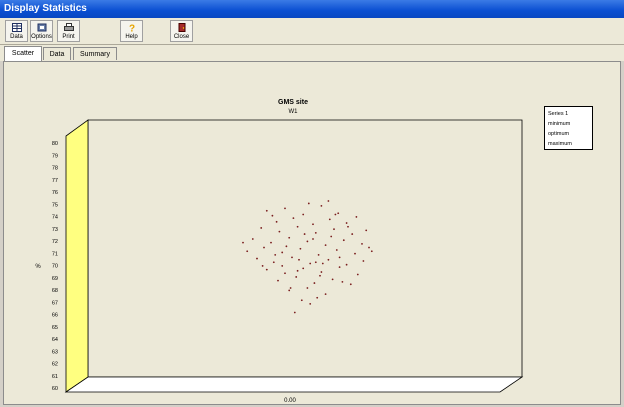 The image size is (624, 407). Describe the element at coordinates (559, 134) in the screenshot. I see `legend-item-3: optimum` at that location.